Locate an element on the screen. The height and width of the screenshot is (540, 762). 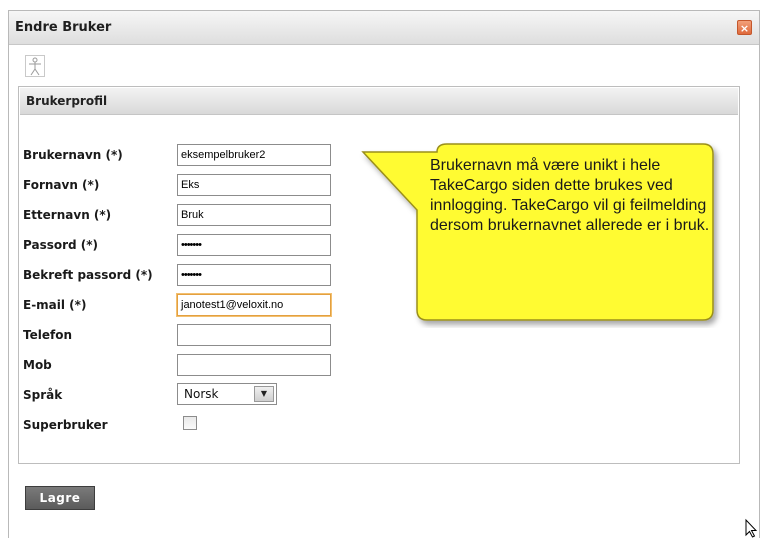
accessibility-icon is located at coordinates (35, 66).